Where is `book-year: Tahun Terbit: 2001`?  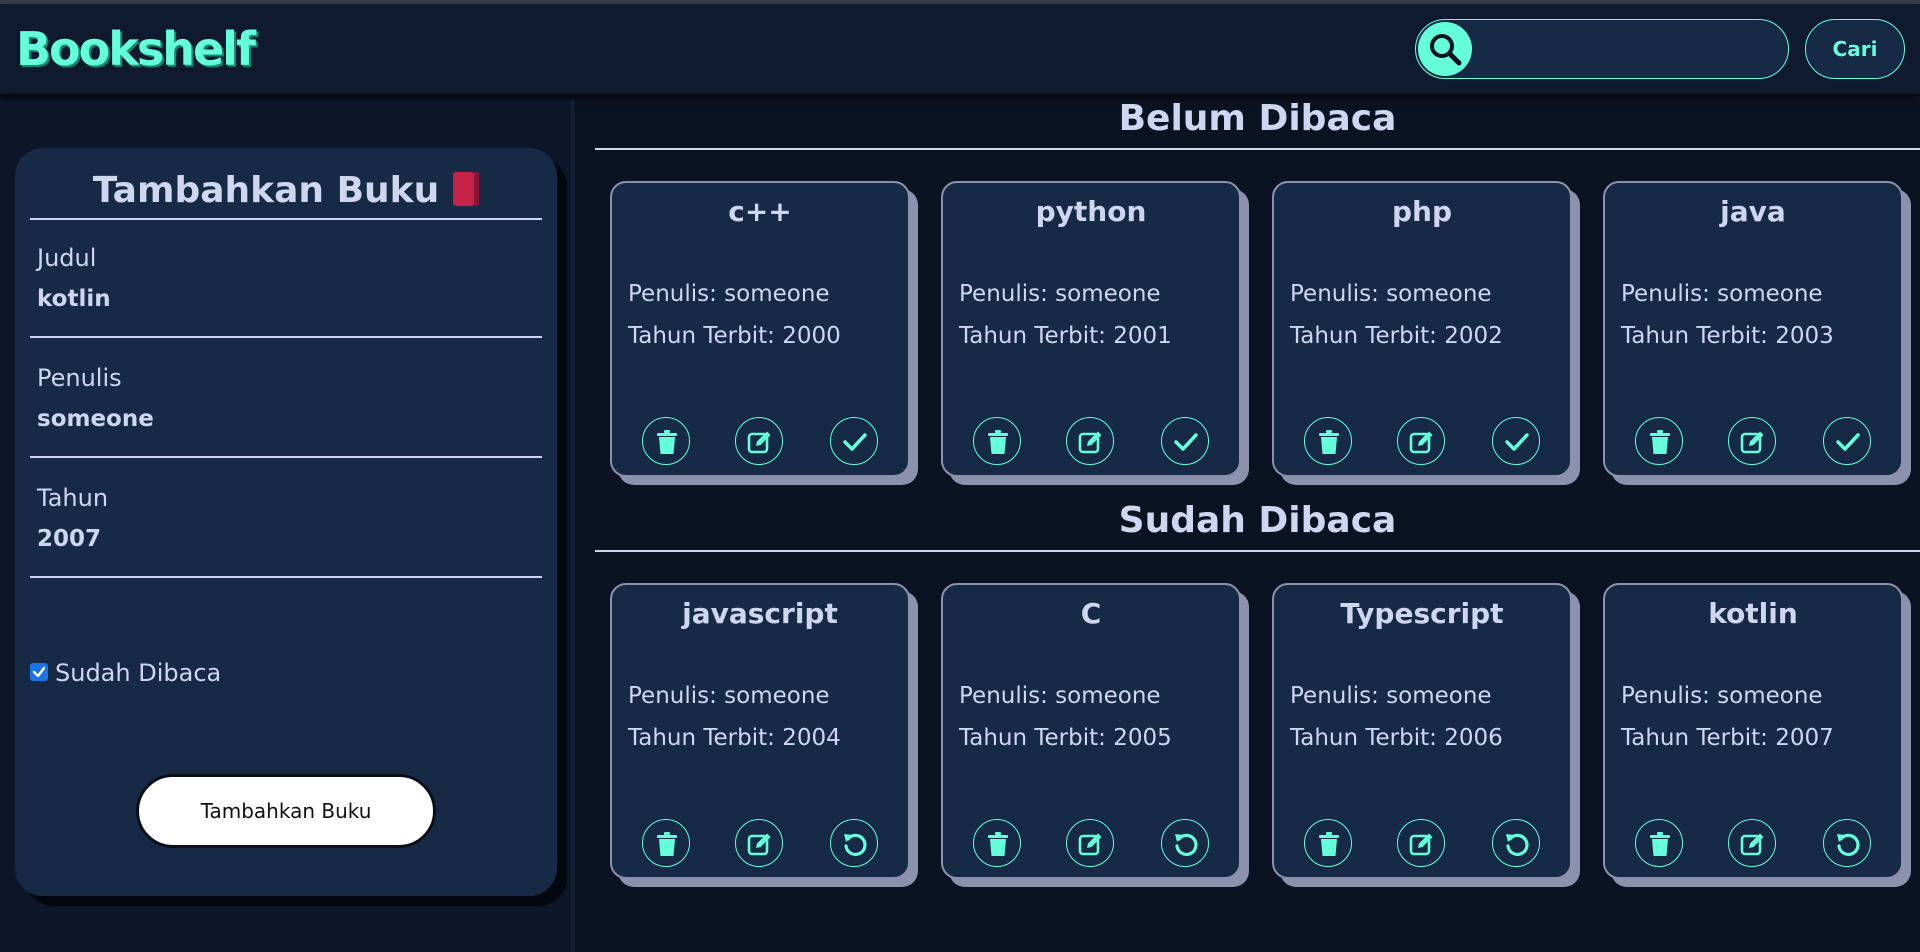
book-year: Tahun Terbit: 2001 is located at coordinates (1065, 336).